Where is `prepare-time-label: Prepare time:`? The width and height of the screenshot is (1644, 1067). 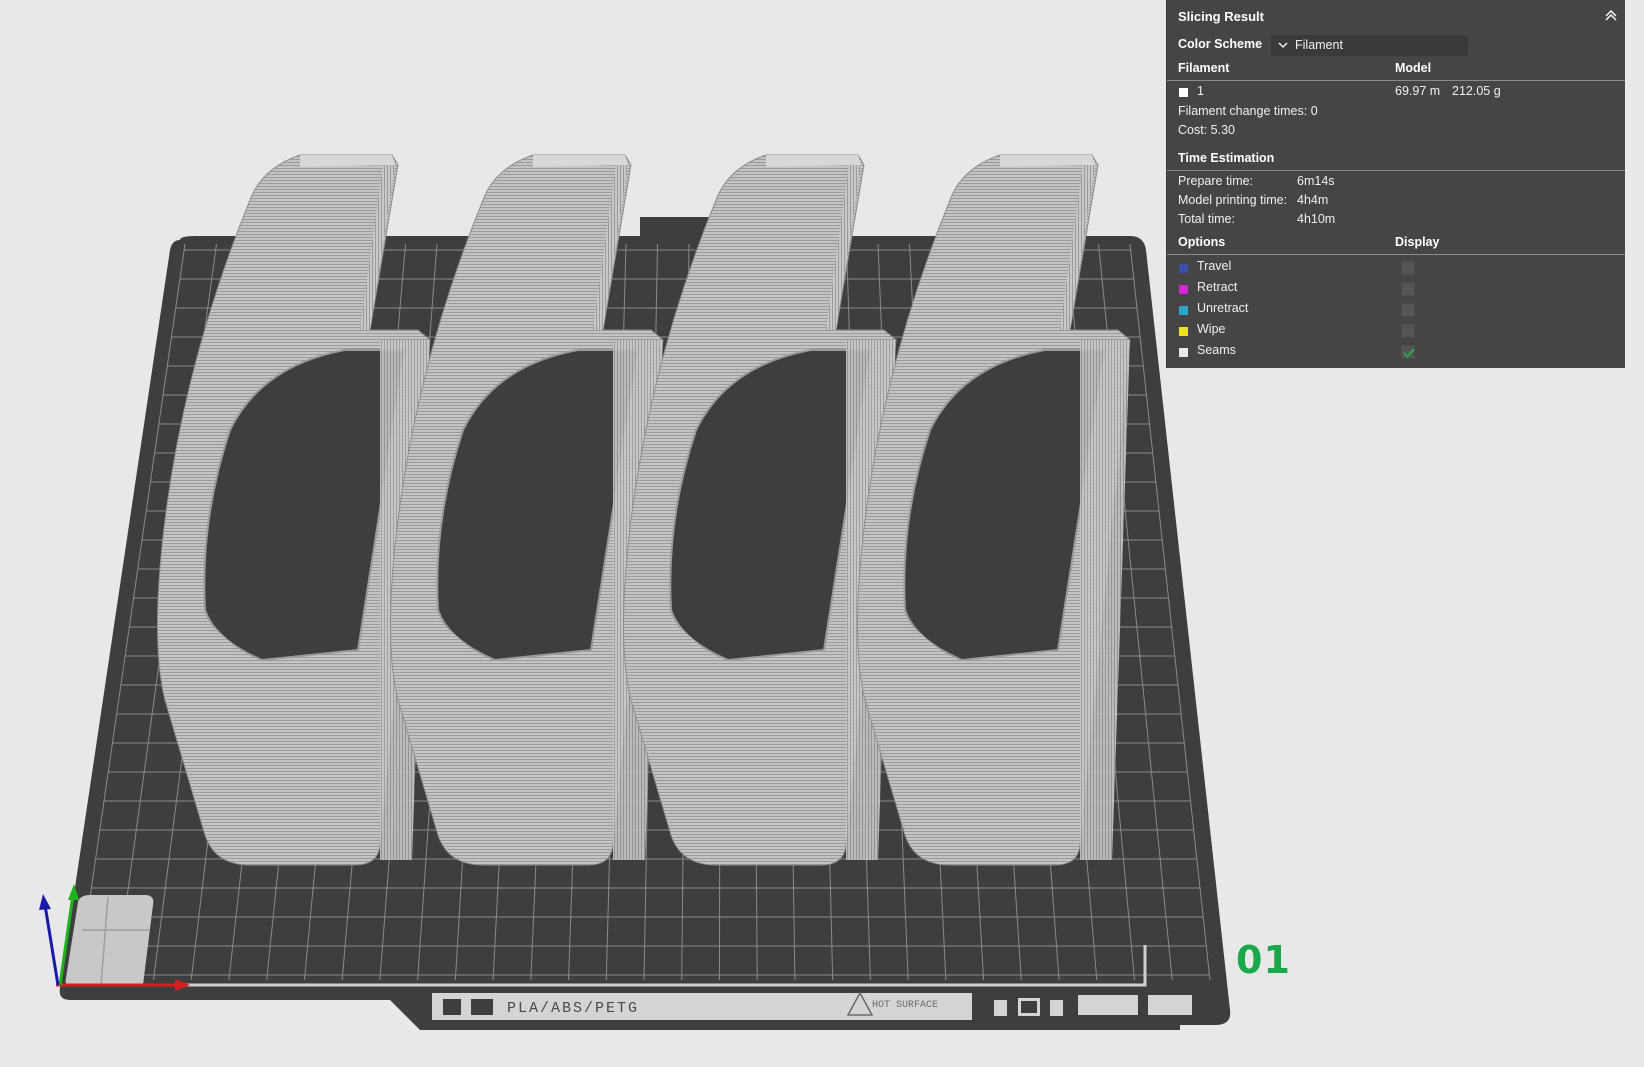 prepare-time-label: Prepare time: is located at coordinates (1216, 181).